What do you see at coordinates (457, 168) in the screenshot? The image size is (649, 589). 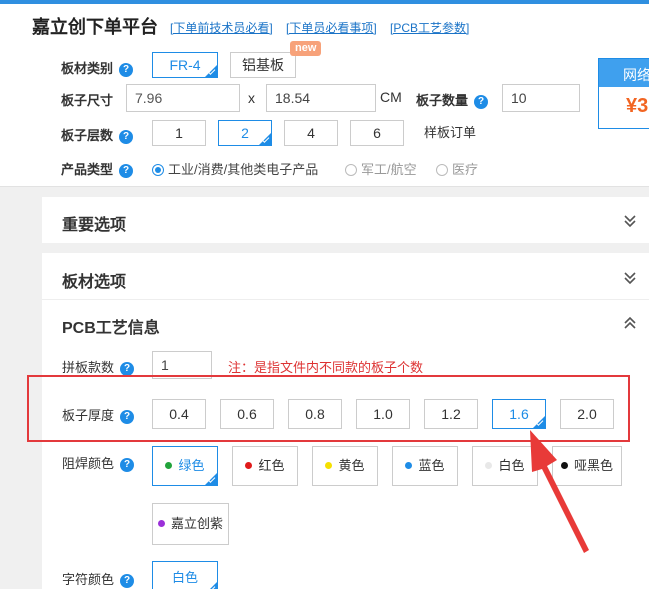 I see `product-type-medical: 医疗` at bounding box center [457, 168].